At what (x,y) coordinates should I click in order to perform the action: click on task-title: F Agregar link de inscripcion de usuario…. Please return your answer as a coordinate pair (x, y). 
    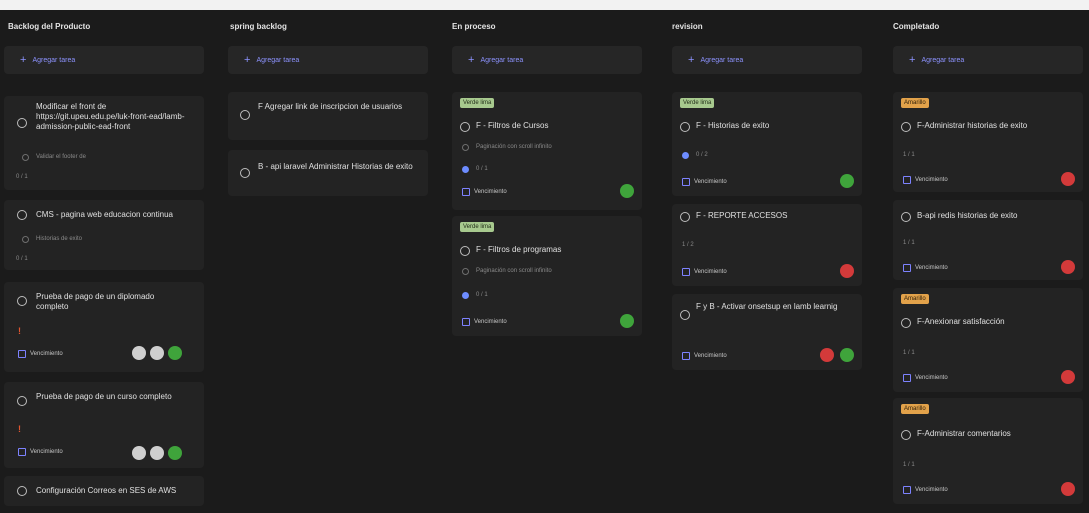
    Looking at the image, I should click on (330, 106).